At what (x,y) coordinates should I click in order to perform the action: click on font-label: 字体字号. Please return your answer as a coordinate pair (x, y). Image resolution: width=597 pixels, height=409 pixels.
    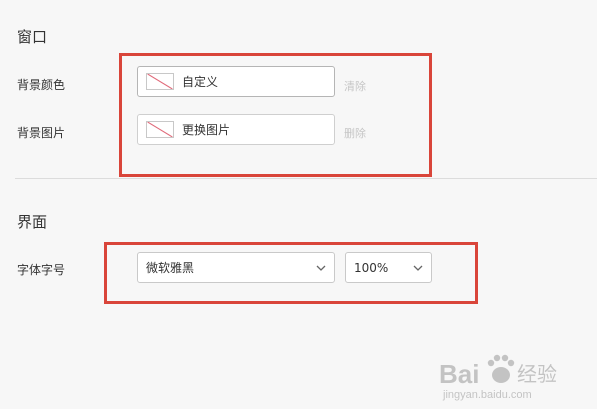
    Looking at the image, I should click on (41, 270).